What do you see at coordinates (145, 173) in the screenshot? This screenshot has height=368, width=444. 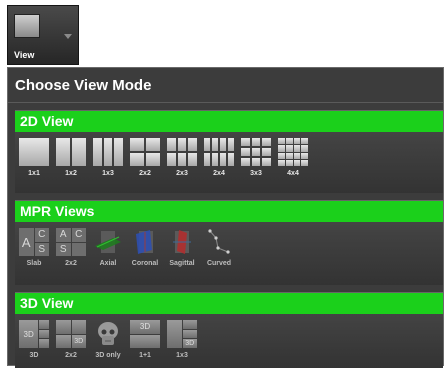 I see `layout-label: 2x2` at bounding box center [145, 173].